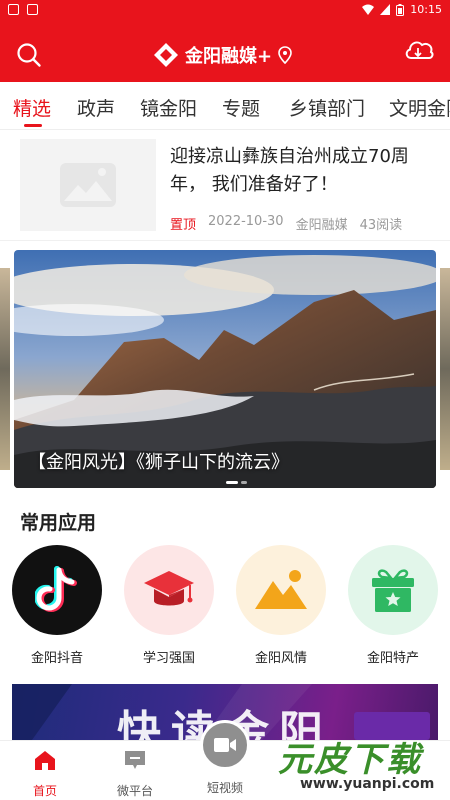 This screenshot has height=800, width=450. What do you see at coordinates (286, 223) in the screenshot?
I see `article-meta: 置顶 2022-10-30 金阳融媒 43阅读` at bounding box center [286, 223].